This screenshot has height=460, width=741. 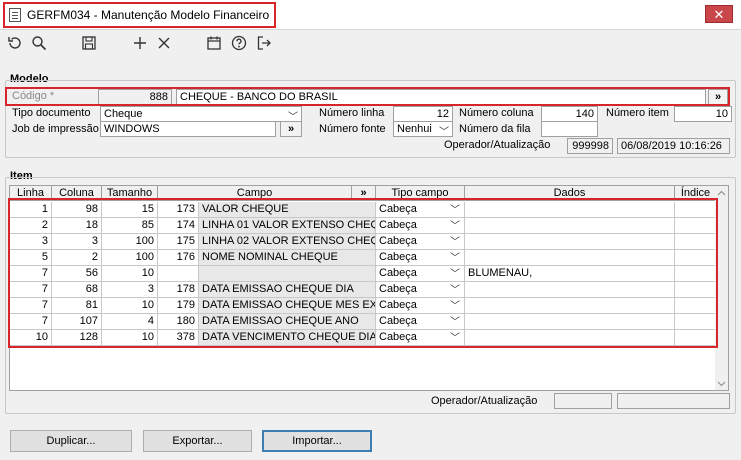 What do you see at coordinates (291, 129) in the screenshot?
I see `job-nav-button: »` at bounding box center [291, 129].